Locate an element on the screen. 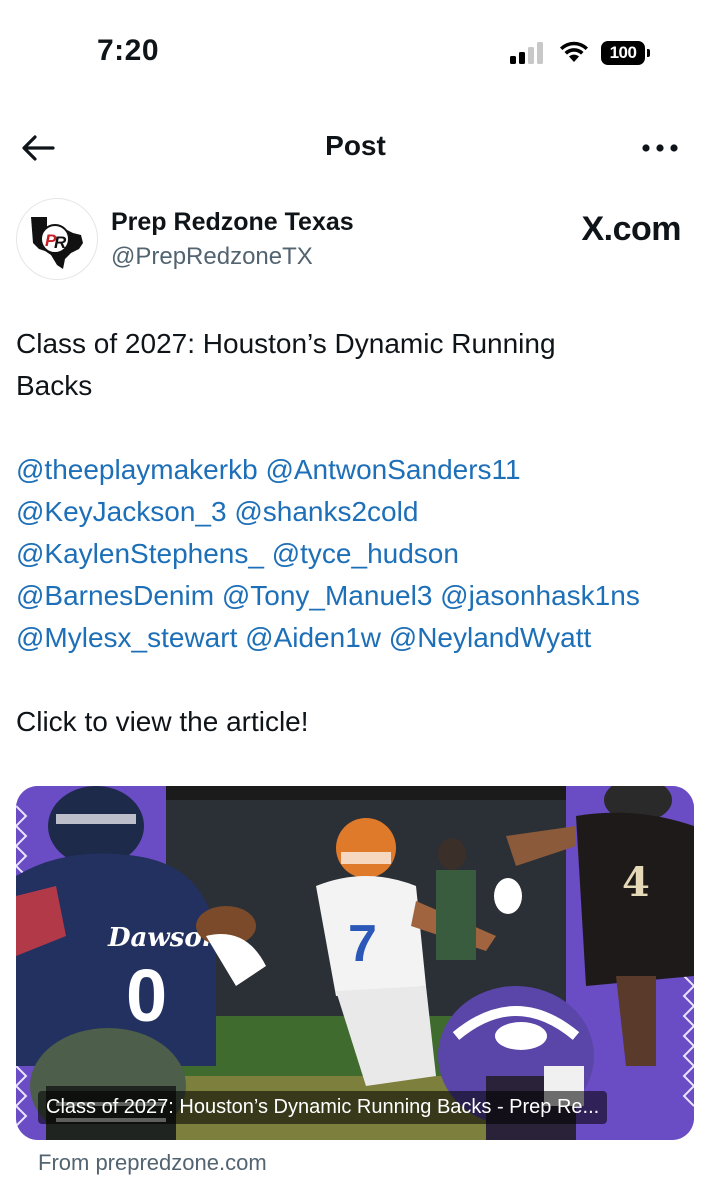  wifi-icon is located at coordinates (574, 51).